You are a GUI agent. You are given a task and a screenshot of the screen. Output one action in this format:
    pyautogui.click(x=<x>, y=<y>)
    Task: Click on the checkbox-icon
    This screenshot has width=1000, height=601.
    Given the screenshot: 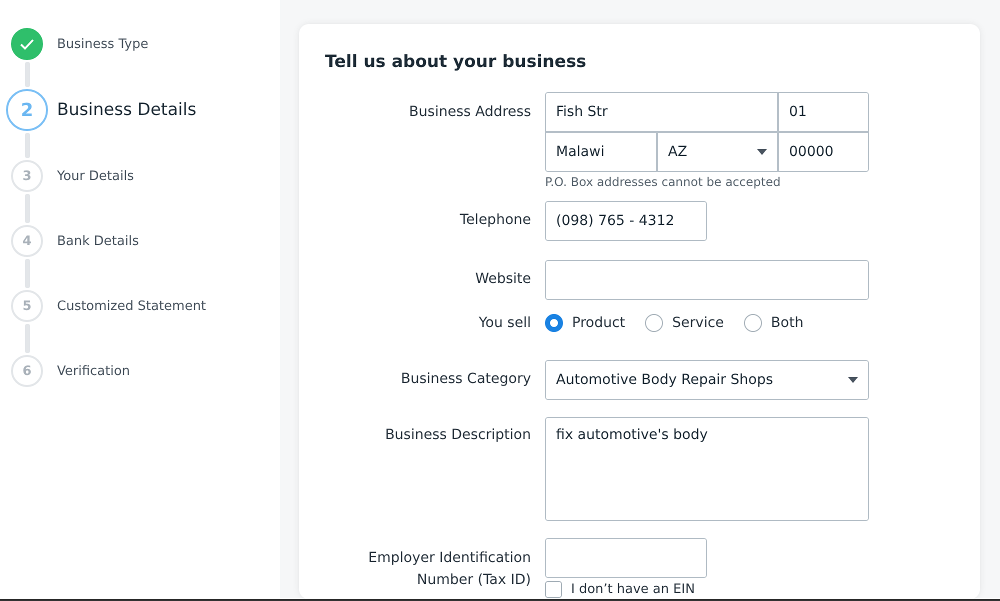 What is the action you would take?
    pyautogui.click(x=553, y=589)
    